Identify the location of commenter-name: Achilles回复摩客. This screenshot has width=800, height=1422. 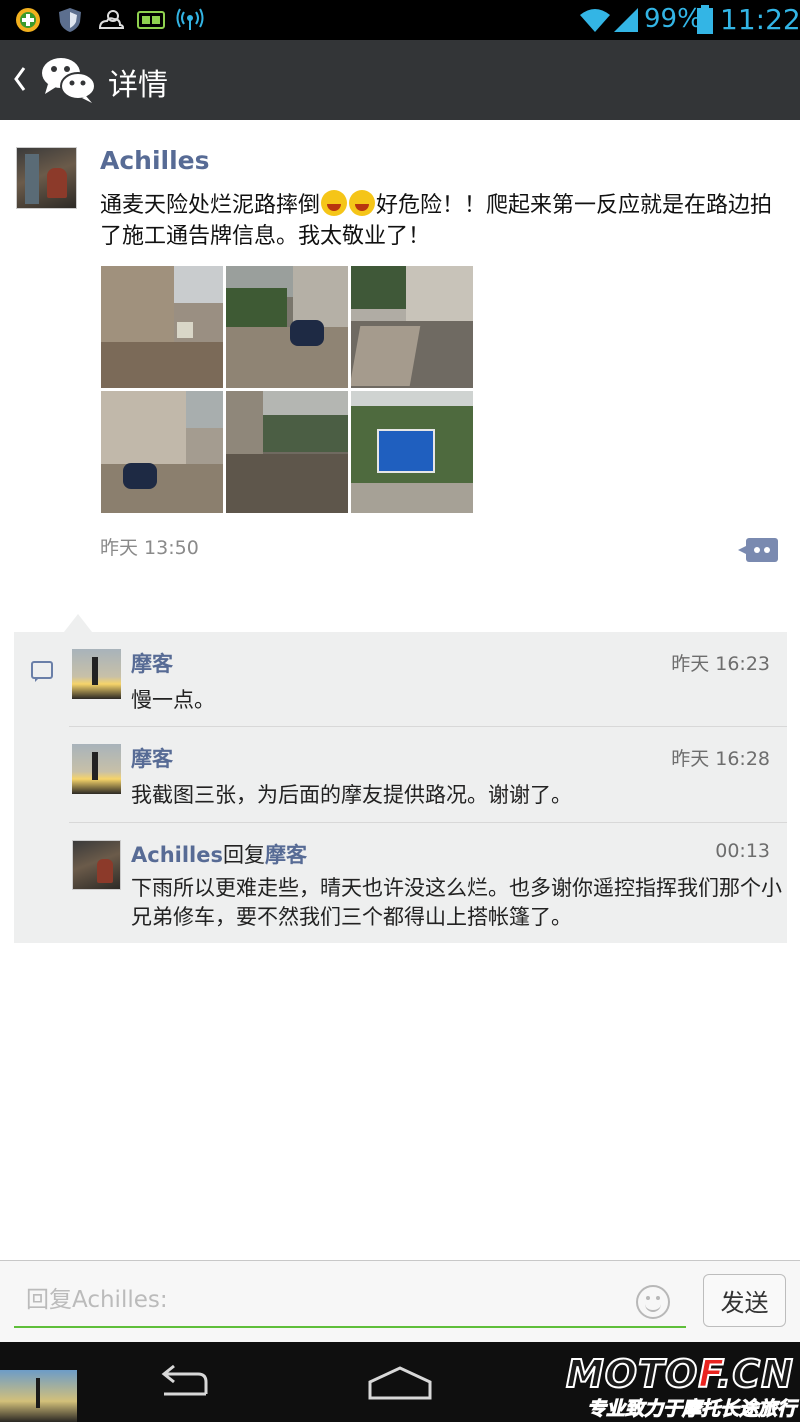
(219, 854).